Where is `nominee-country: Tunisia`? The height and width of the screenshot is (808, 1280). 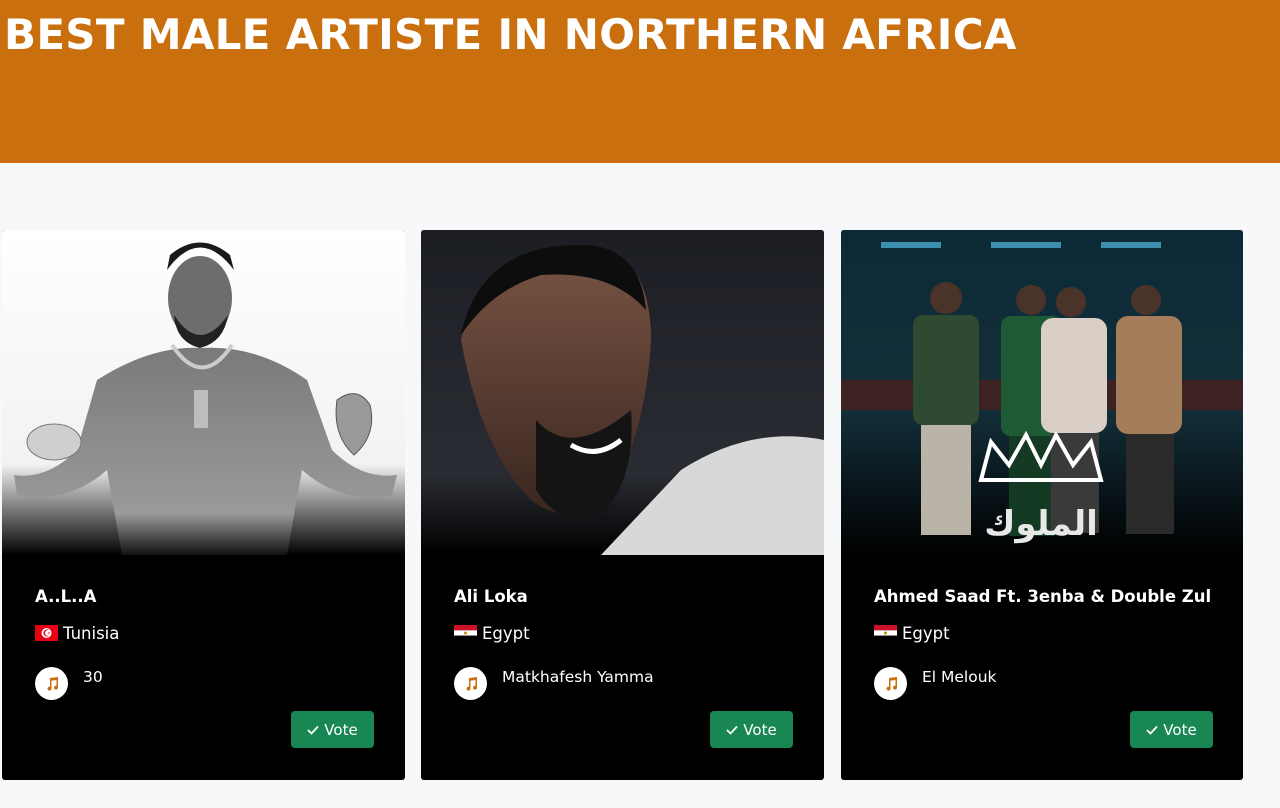
nominee-country: Tunisia is located at coordinates (77, 633).